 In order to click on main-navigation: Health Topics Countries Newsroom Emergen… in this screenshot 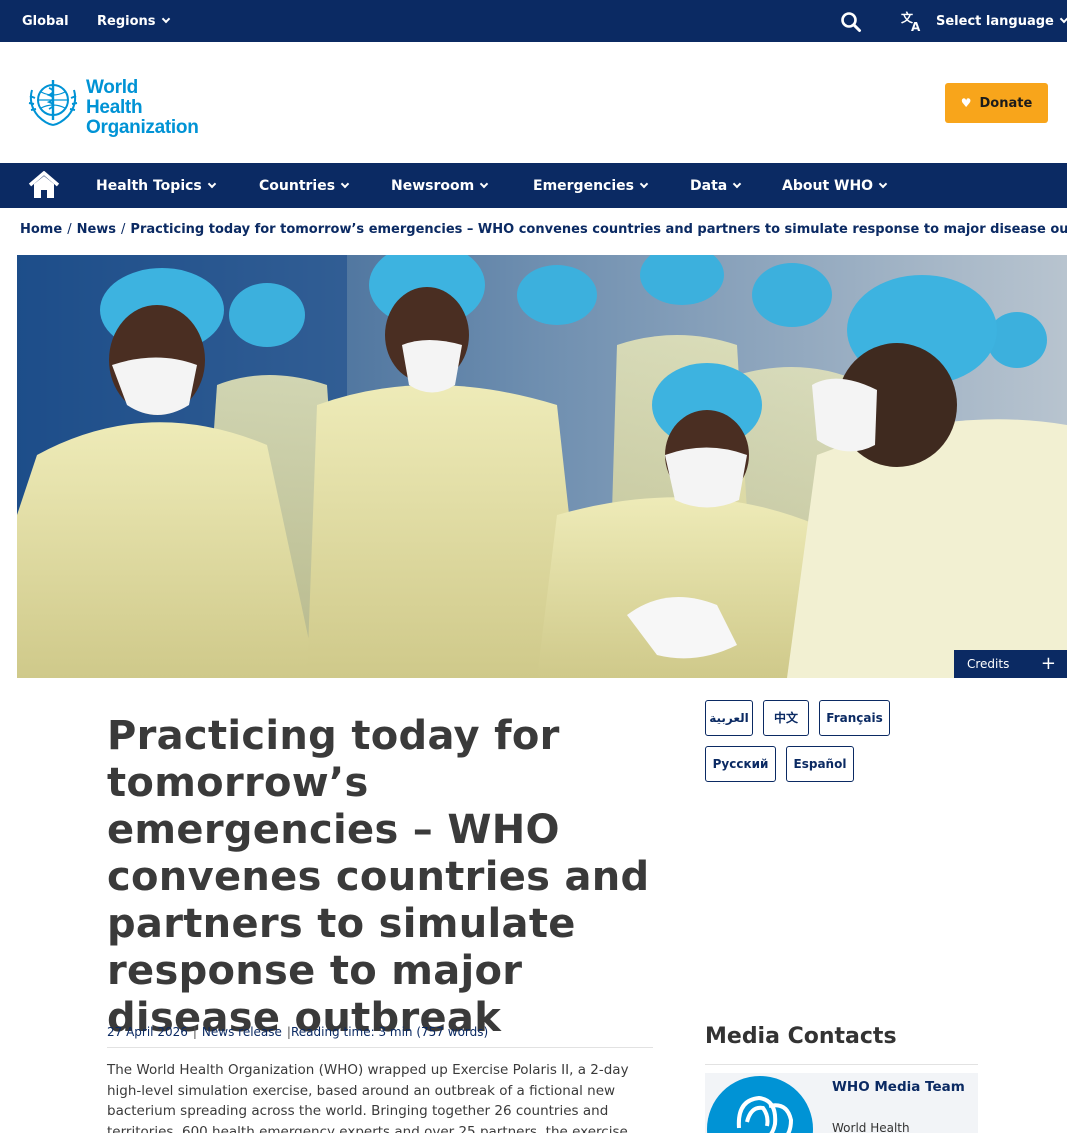, I will do `click(533, 185)`.